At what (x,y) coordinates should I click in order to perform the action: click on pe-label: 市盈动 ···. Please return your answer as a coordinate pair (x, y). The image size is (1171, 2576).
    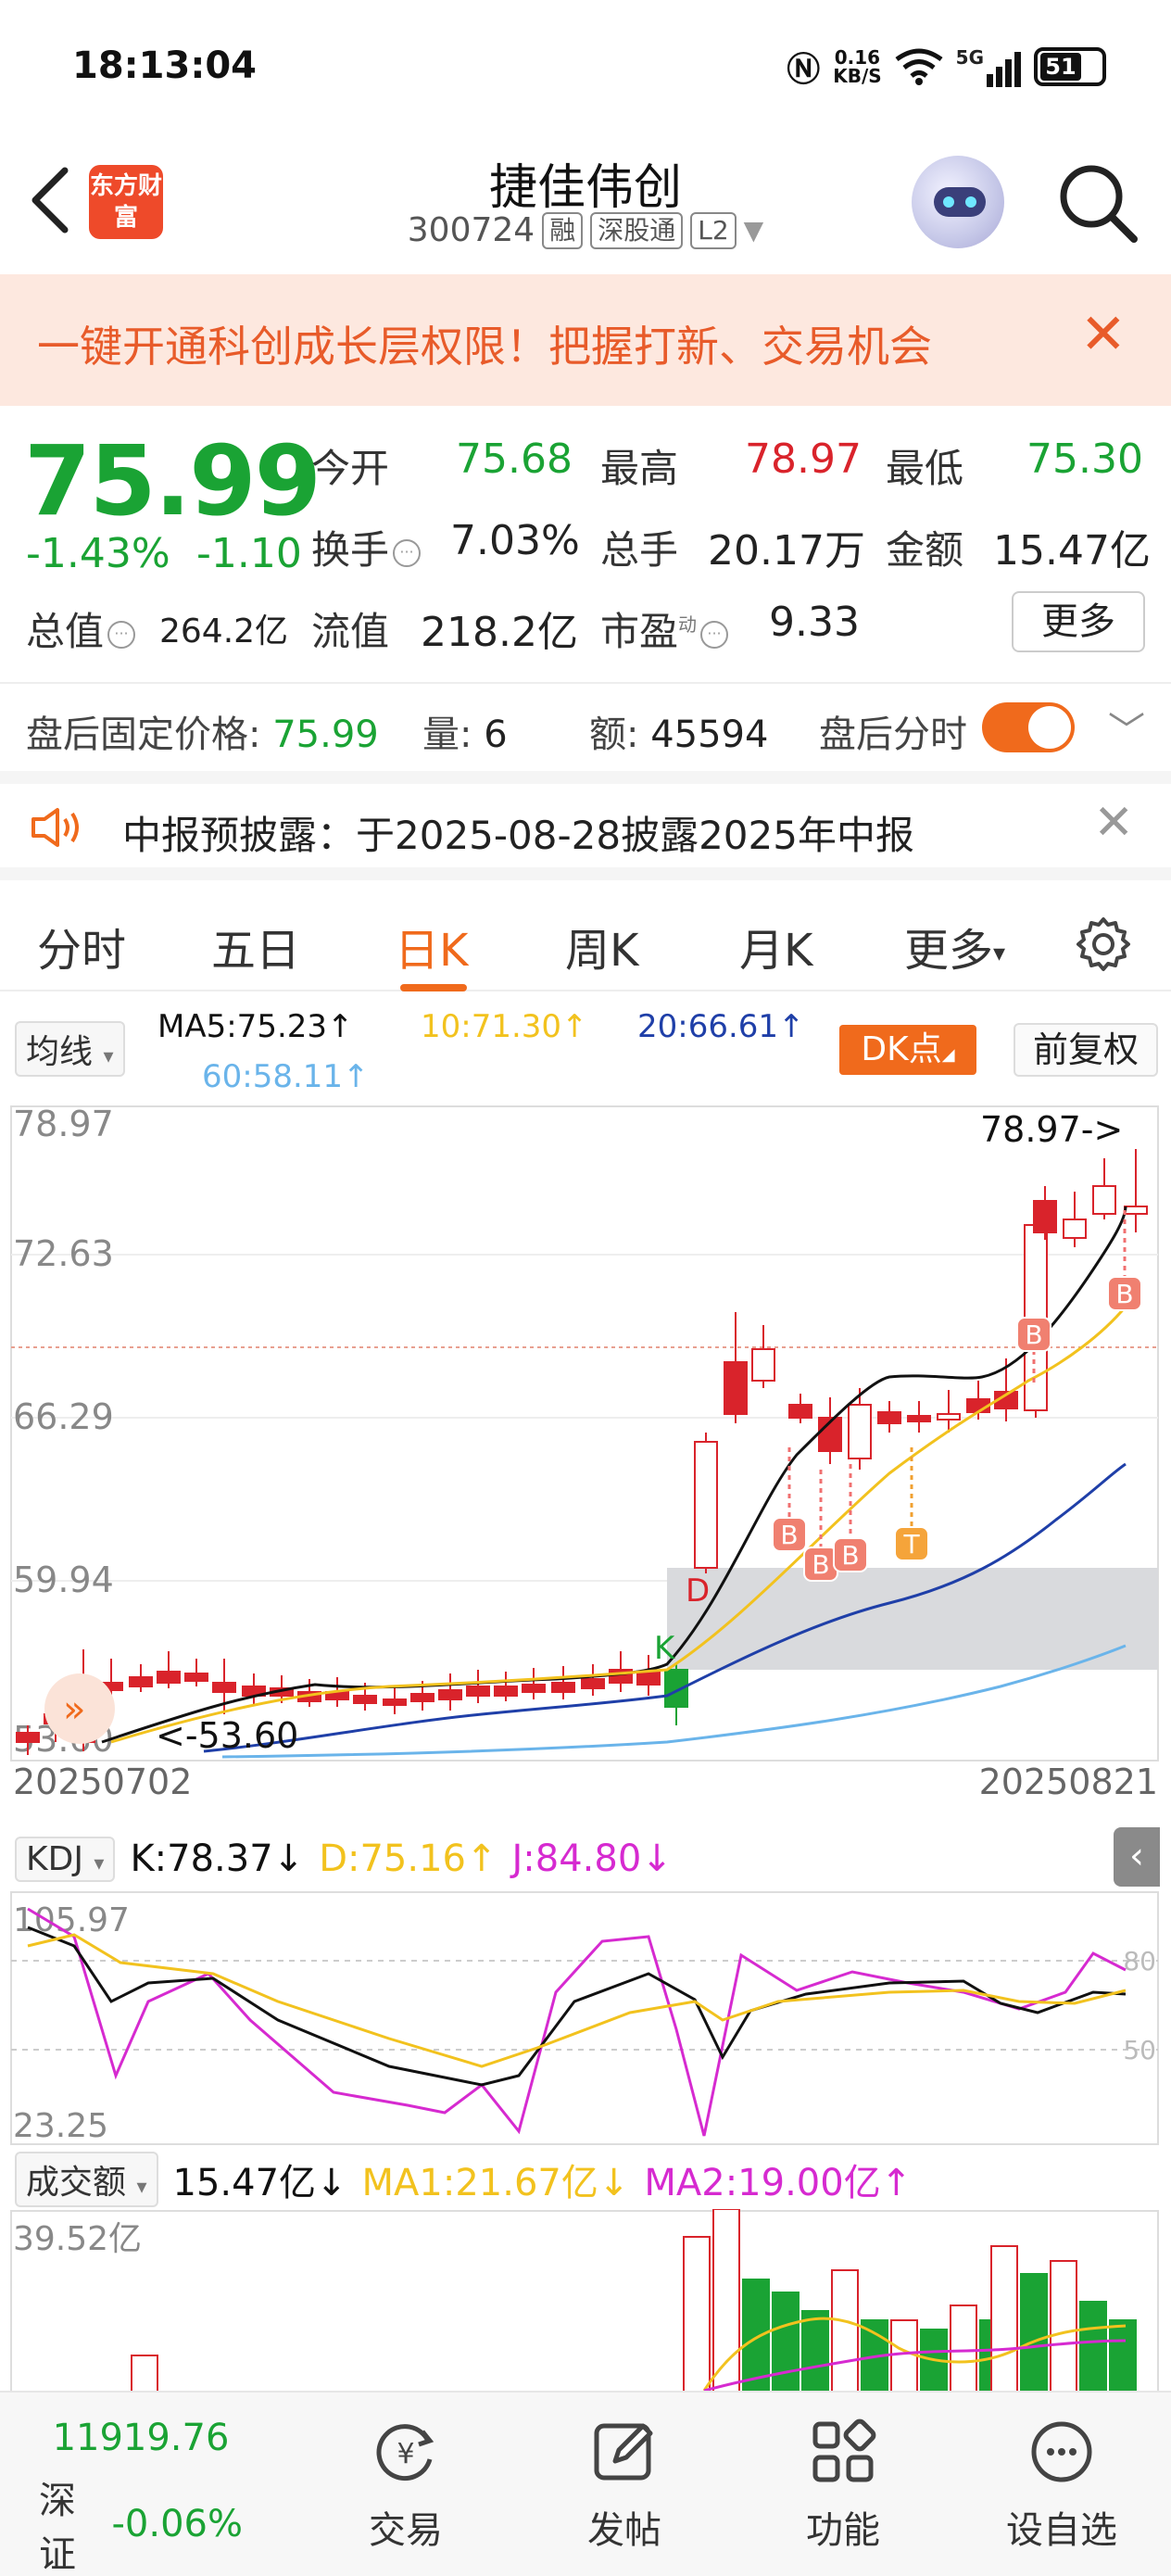
    Looking at the image, I should click on (665, 628).